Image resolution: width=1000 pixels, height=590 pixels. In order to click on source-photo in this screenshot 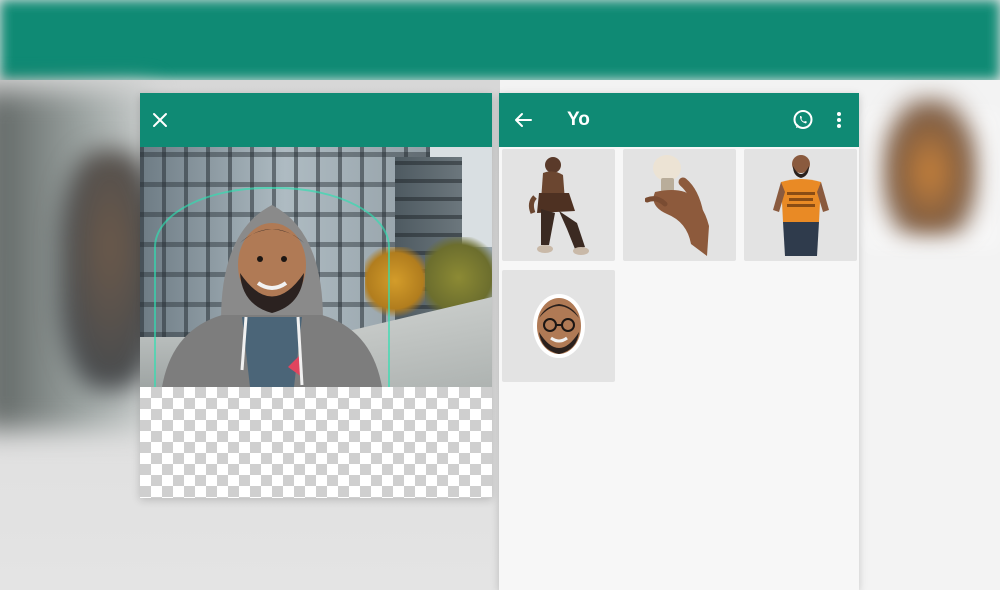, I will do `click(316, 267)`.